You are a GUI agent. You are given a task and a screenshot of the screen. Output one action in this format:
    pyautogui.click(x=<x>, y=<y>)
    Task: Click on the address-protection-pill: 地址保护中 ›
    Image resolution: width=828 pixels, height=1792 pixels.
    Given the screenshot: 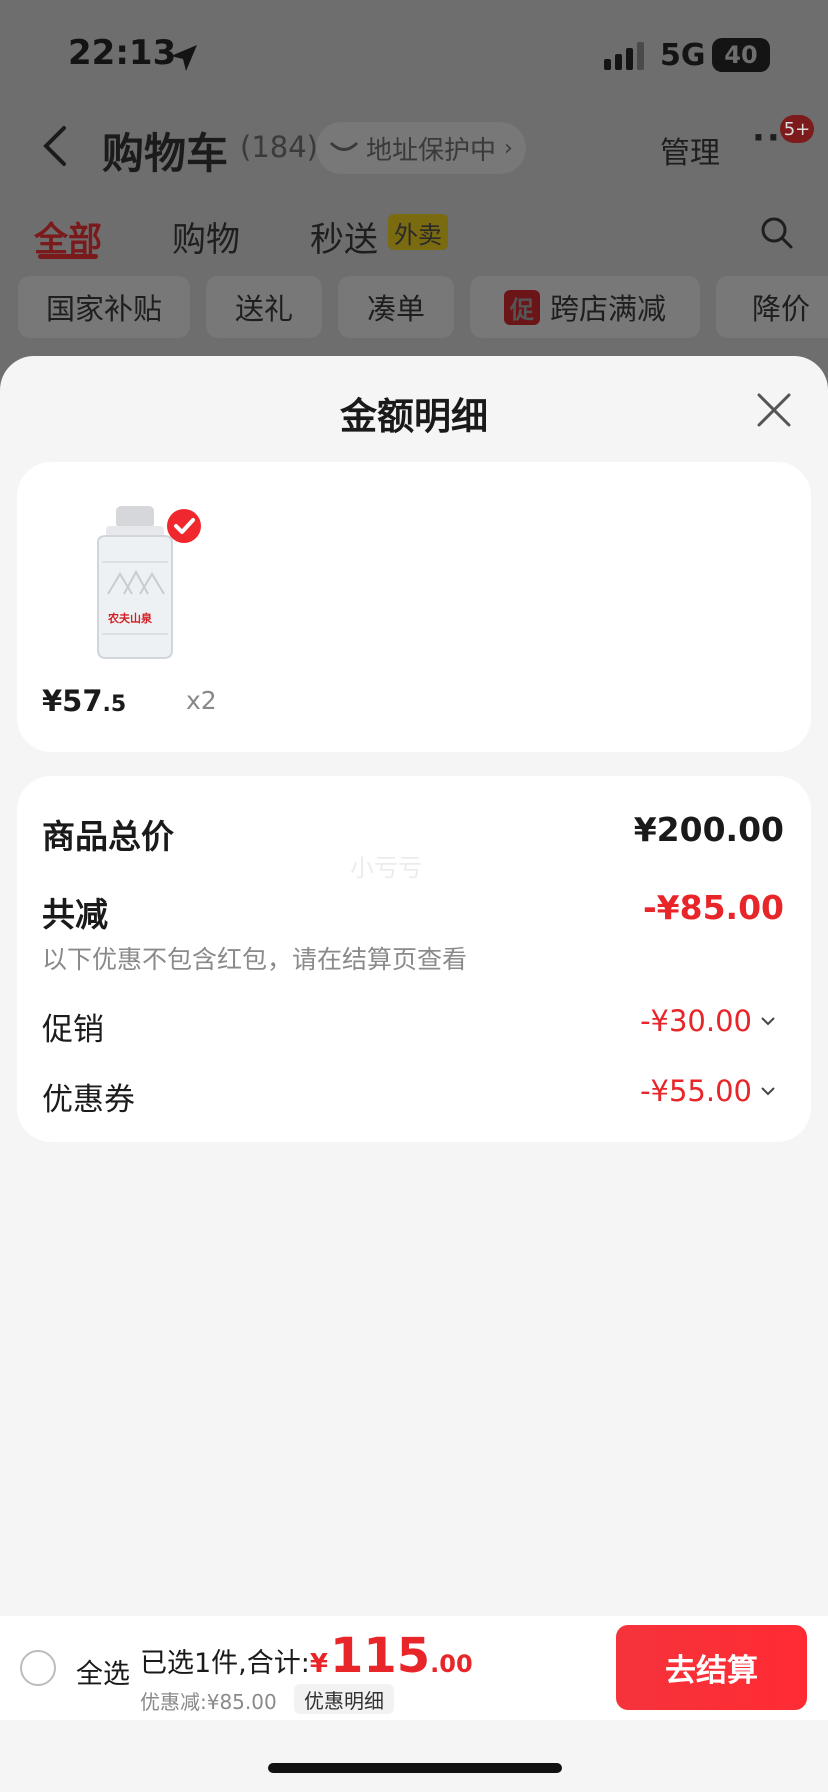 What is the action you would take?
    pyautogui.click(x=421, y=148)
    